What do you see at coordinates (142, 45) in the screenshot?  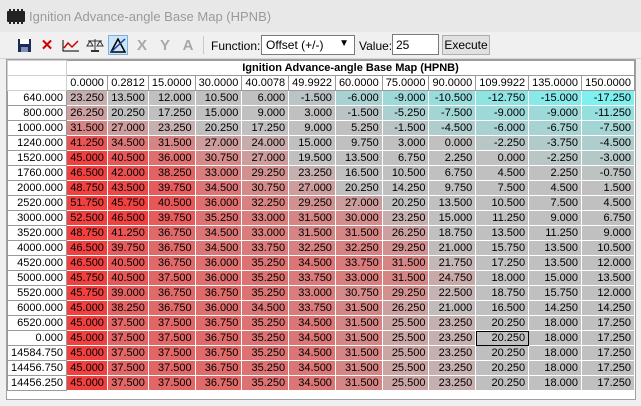 I see `x-axis-icon: X` at bounding box center [142, 45].